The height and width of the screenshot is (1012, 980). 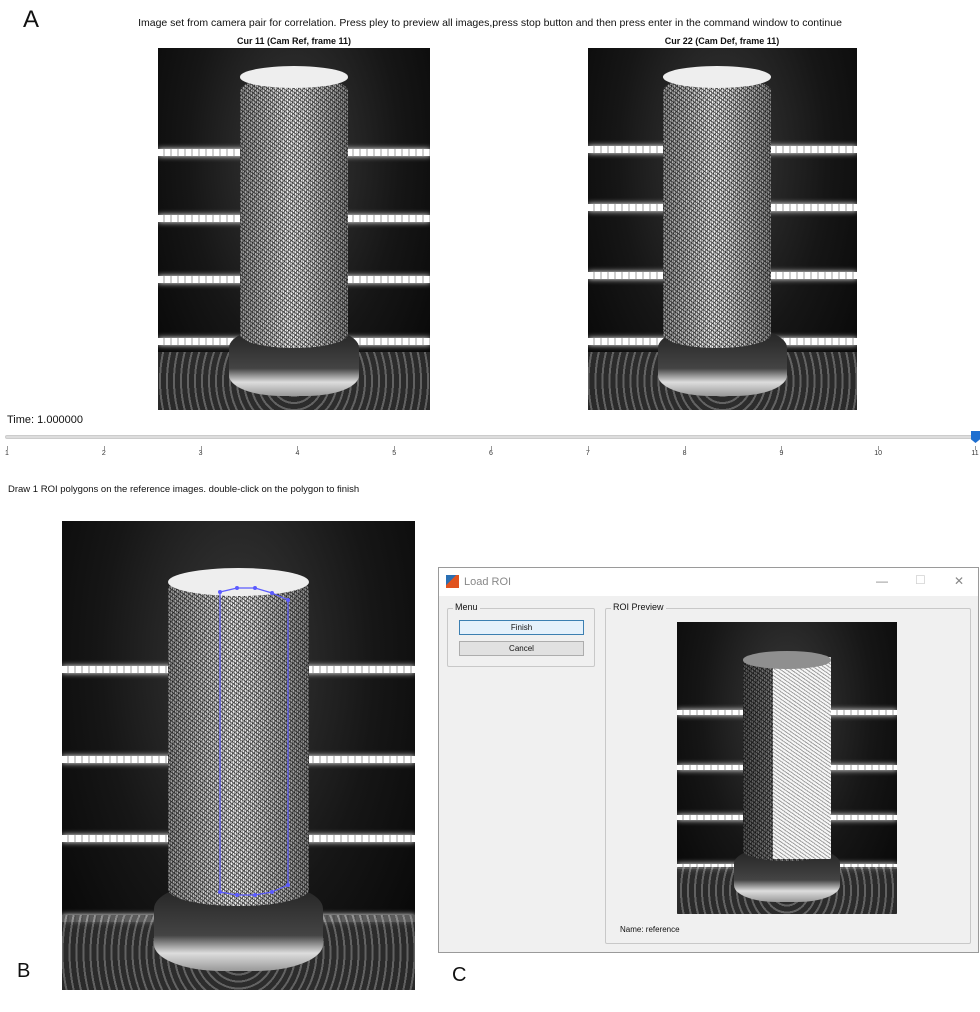 I want to click on slider-tick-label: 7, so click(x=587, y=453).